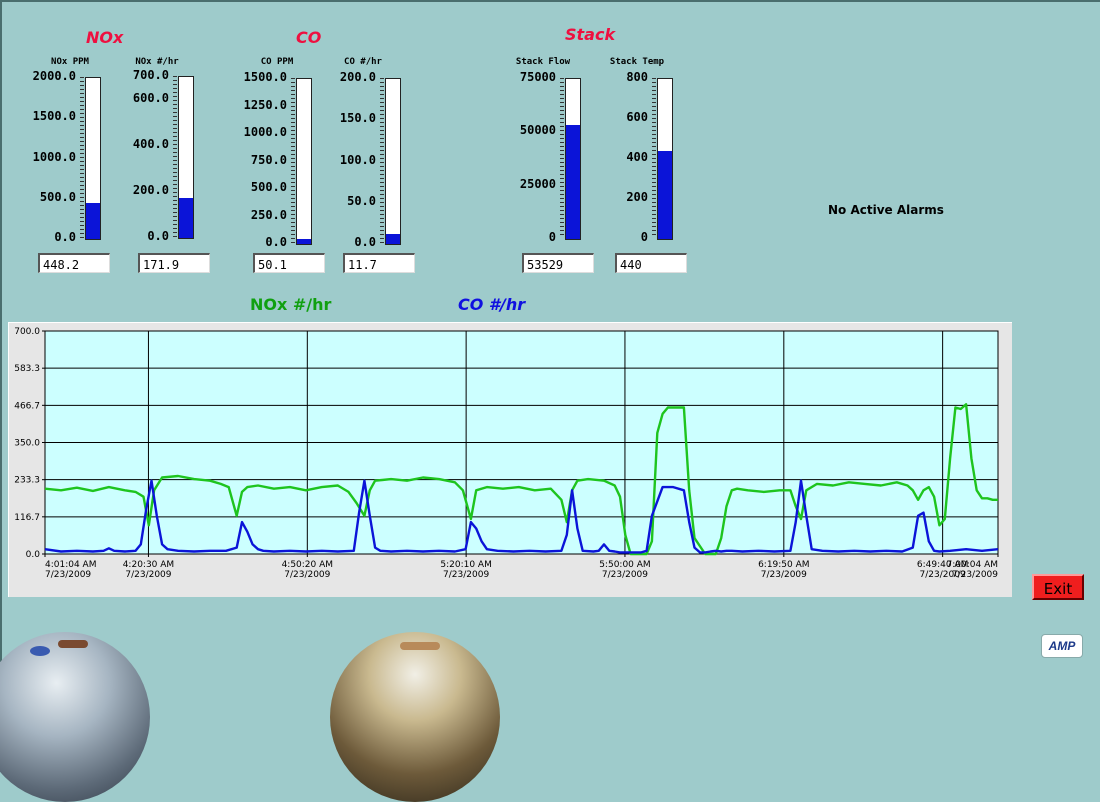 The width and height of the screenshot is (1100, 802). Describe the element at coordinates (654, 158) in the screenshot. I see `stack-temp-scale` at that location.